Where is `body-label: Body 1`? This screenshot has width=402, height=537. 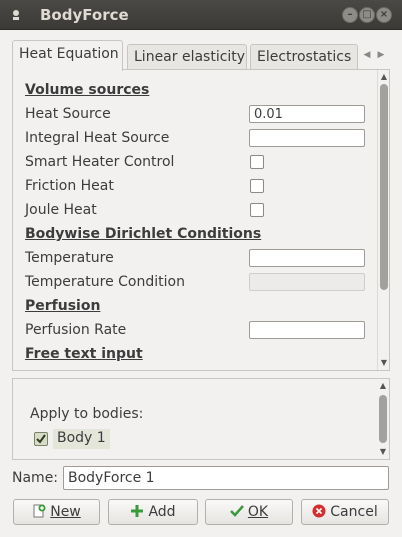 body-label: Body 1 is located at coordinates (81, 439).